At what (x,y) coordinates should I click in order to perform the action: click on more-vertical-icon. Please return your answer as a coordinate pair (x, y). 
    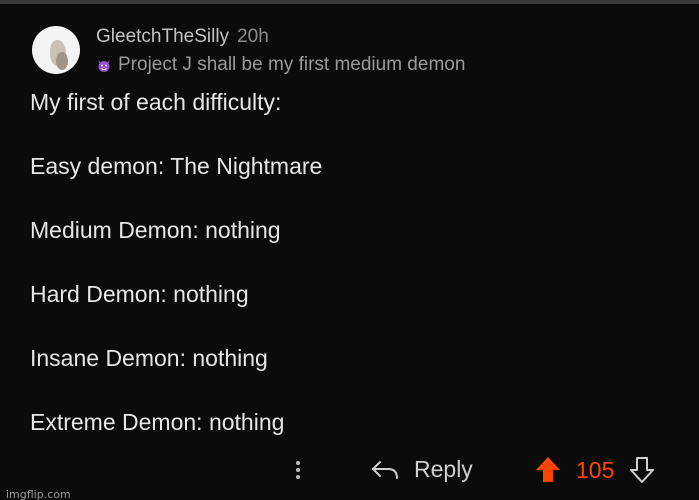
    Looking at the image, I should click on (298, 472).